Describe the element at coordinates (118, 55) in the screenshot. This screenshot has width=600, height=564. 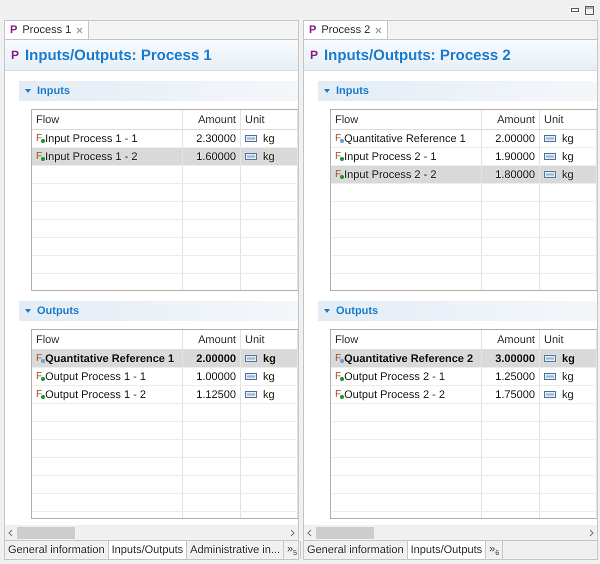
I see `editor-title: Inputs/Outputs: Process 1` at that location.